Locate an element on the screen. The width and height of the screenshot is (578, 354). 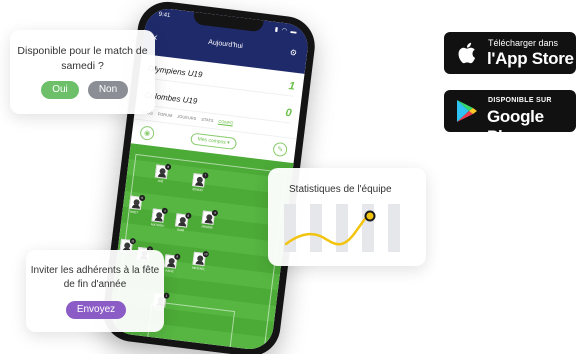
player-card: 5 BRET is located at coordinates (137, 204).